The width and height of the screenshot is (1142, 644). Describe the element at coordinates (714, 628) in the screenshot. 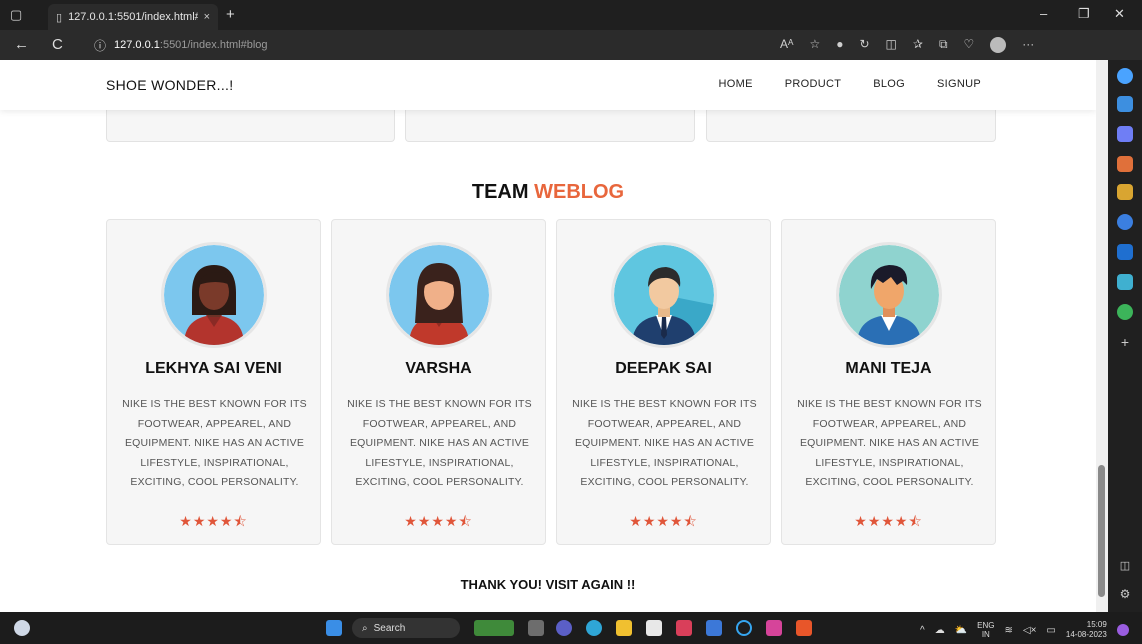

I see `app-l-icon` at that location.